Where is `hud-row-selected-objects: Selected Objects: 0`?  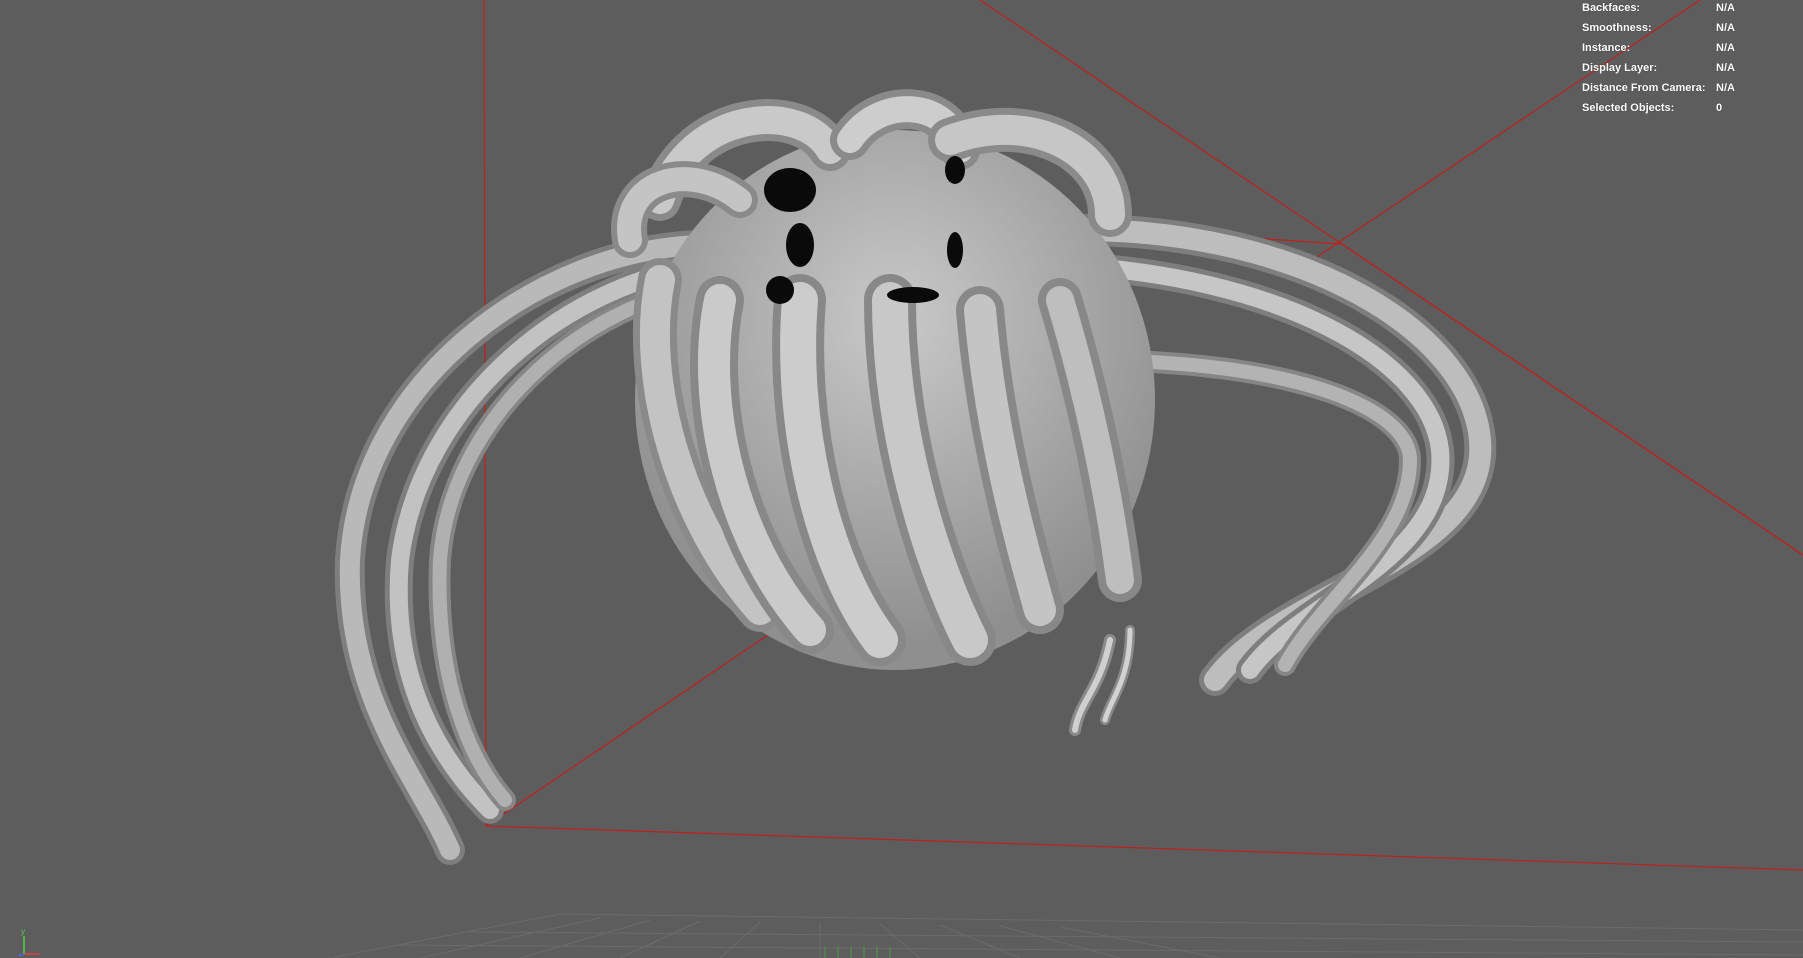
hud-row-selected-objects: Selected Objects: 0 is located at coordinates (1689, 110).